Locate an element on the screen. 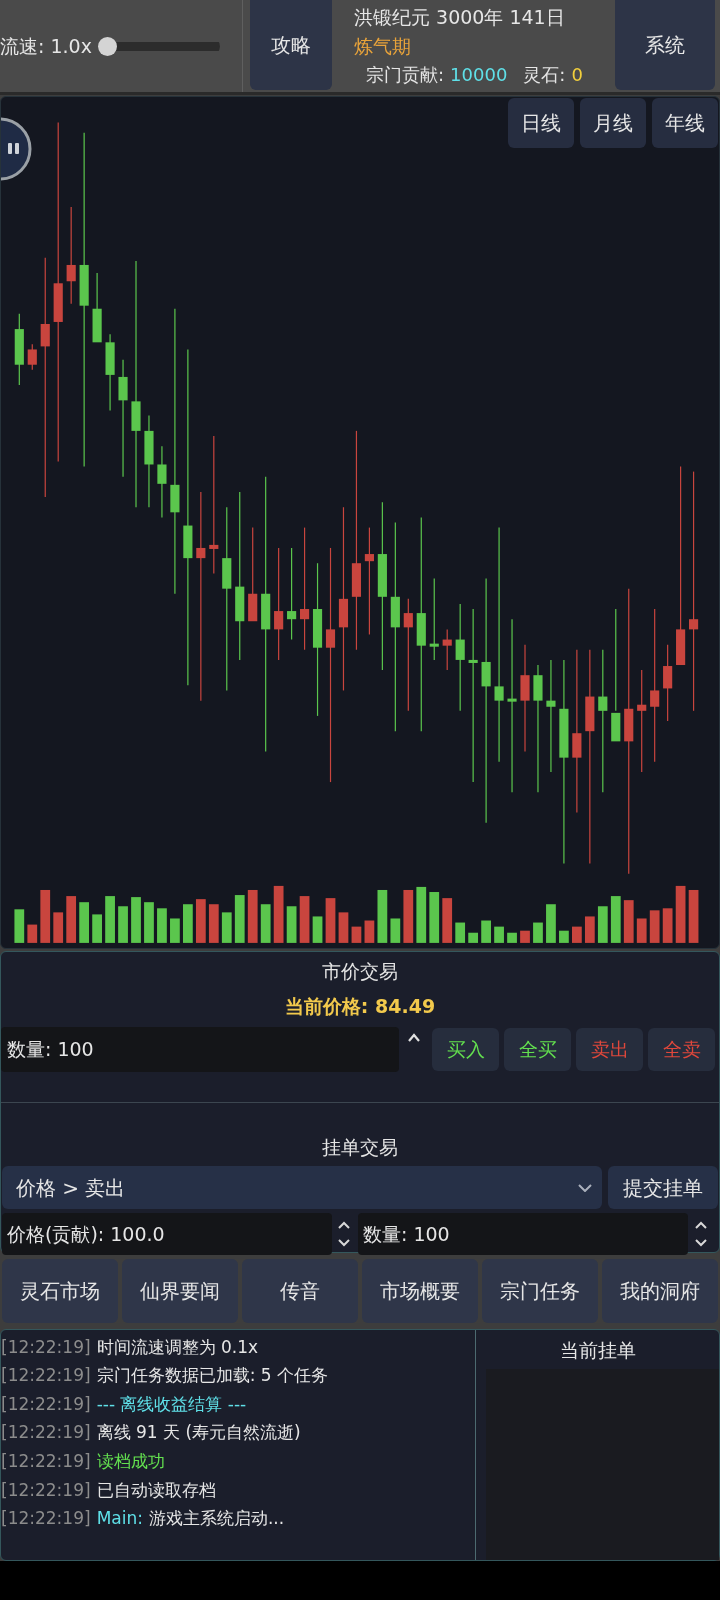 The width and height of the screenshot is (720, 1600). log-message: --- 离线收益结算 --- is located at coordinates (171, 1404).